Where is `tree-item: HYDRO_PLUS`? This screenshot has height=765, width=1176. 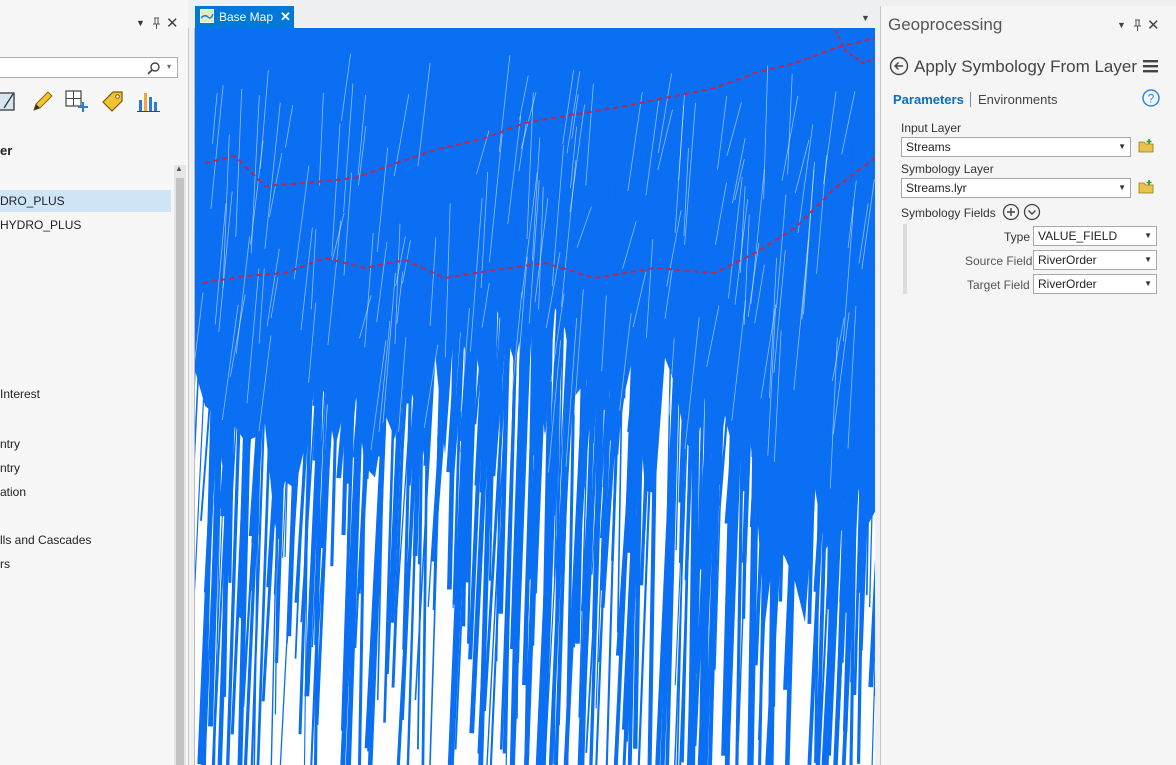
tree-item: HYDRO_PLUS is located at coordinates (40, 225).